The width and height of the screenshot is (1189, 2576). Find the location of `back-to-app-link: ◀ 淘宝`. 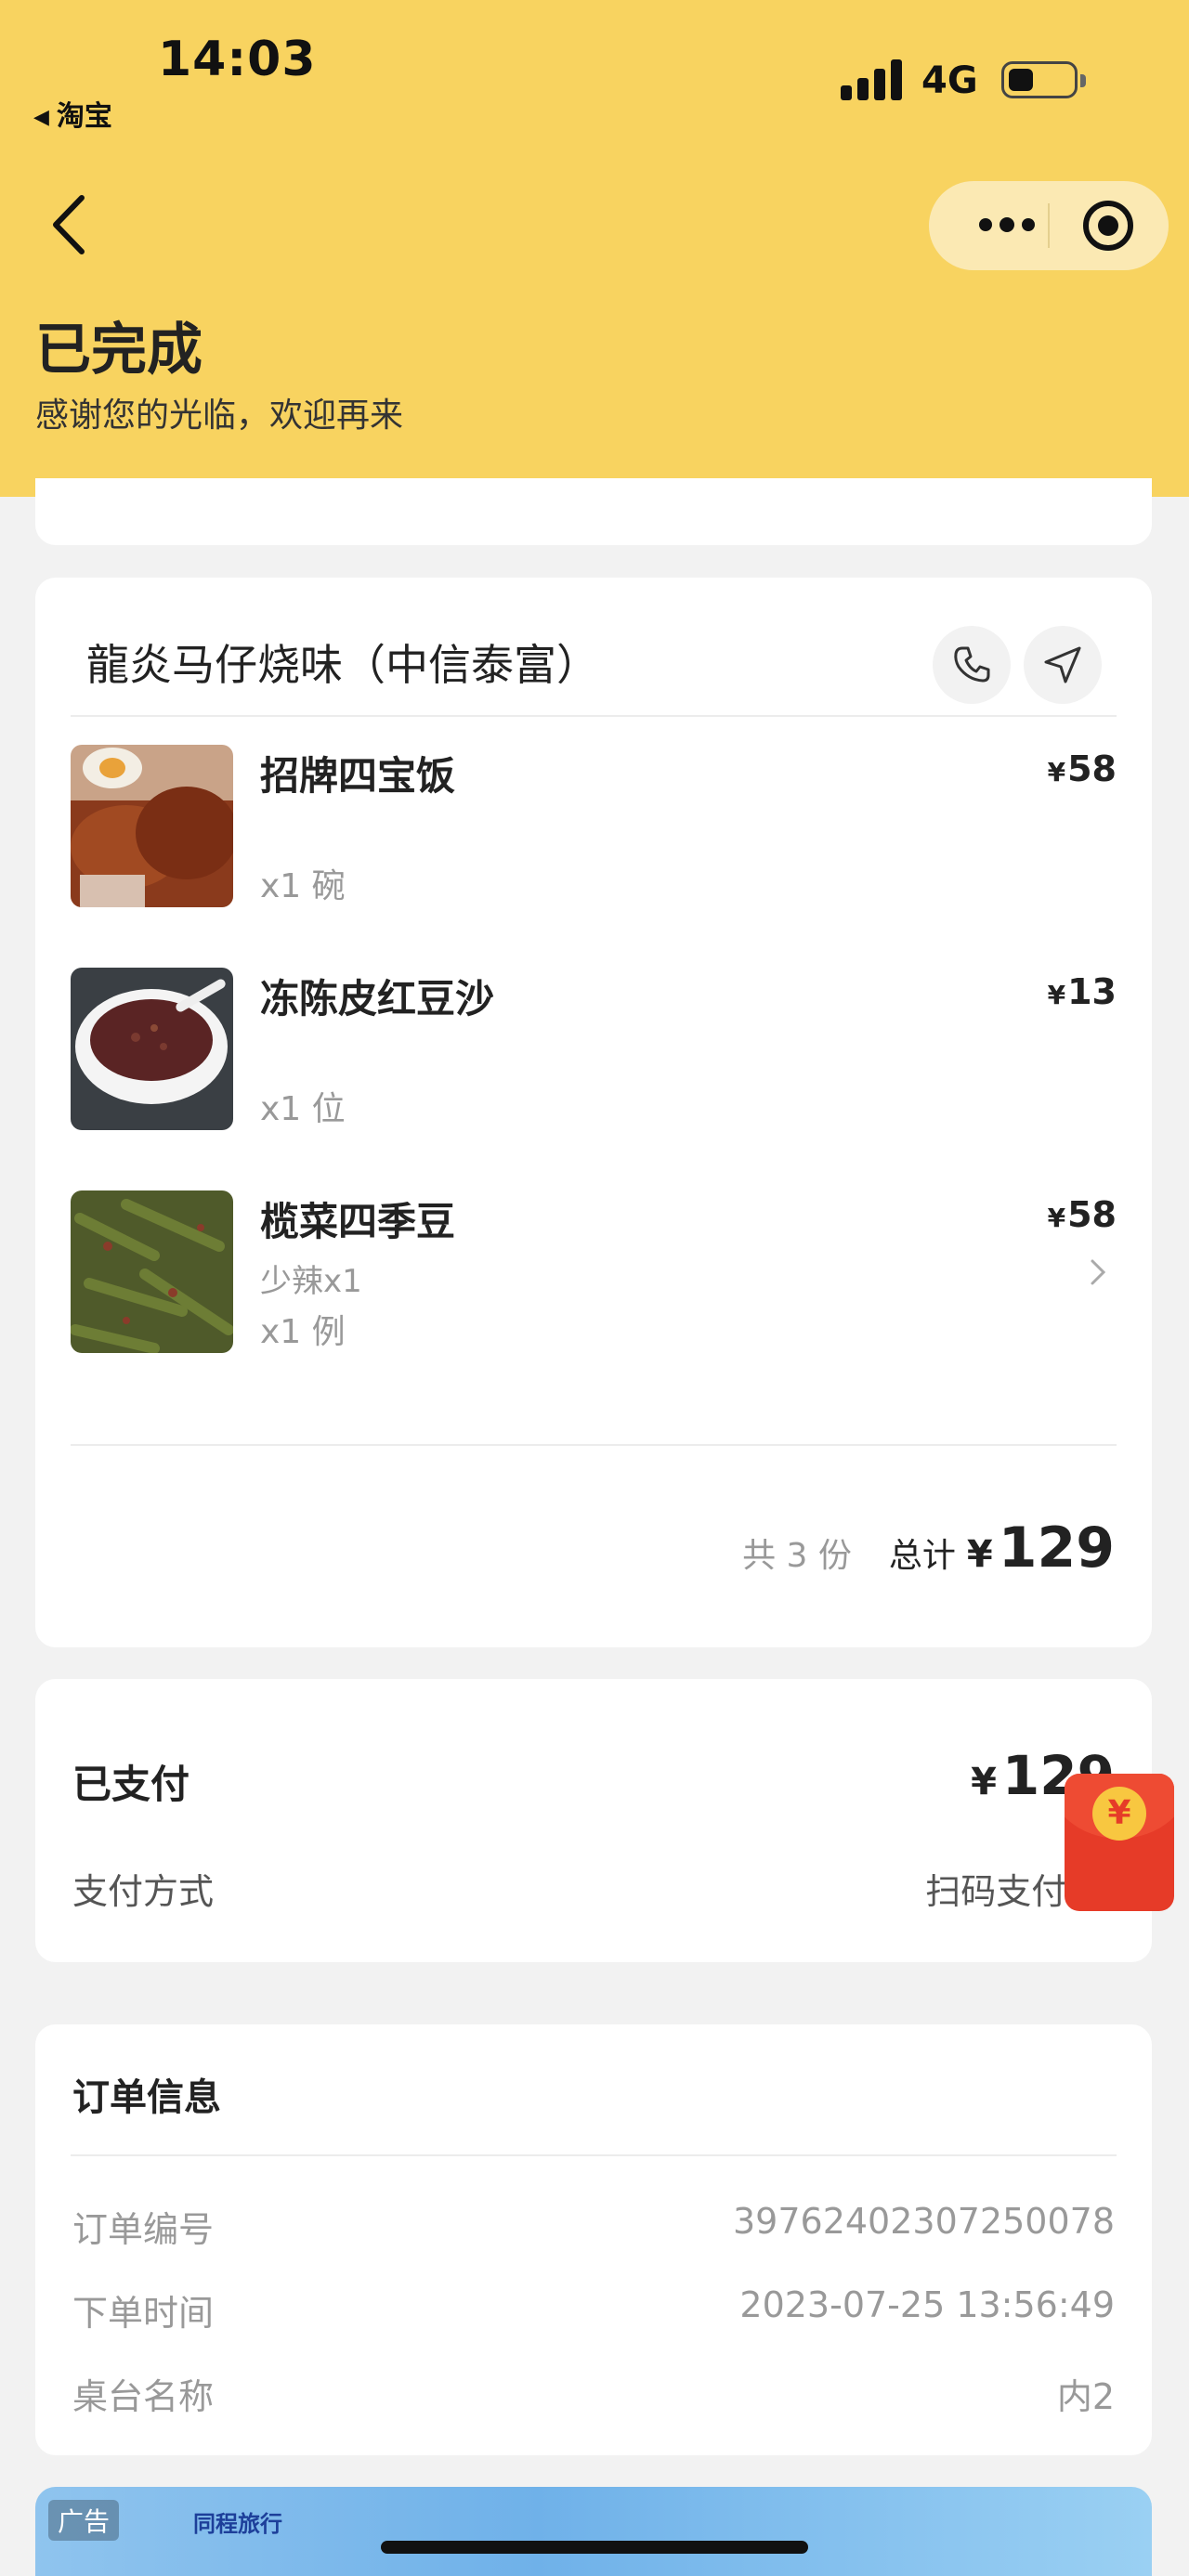

back-to-app-link: ◀ 淘宝 is located at coordinates (72, 114).